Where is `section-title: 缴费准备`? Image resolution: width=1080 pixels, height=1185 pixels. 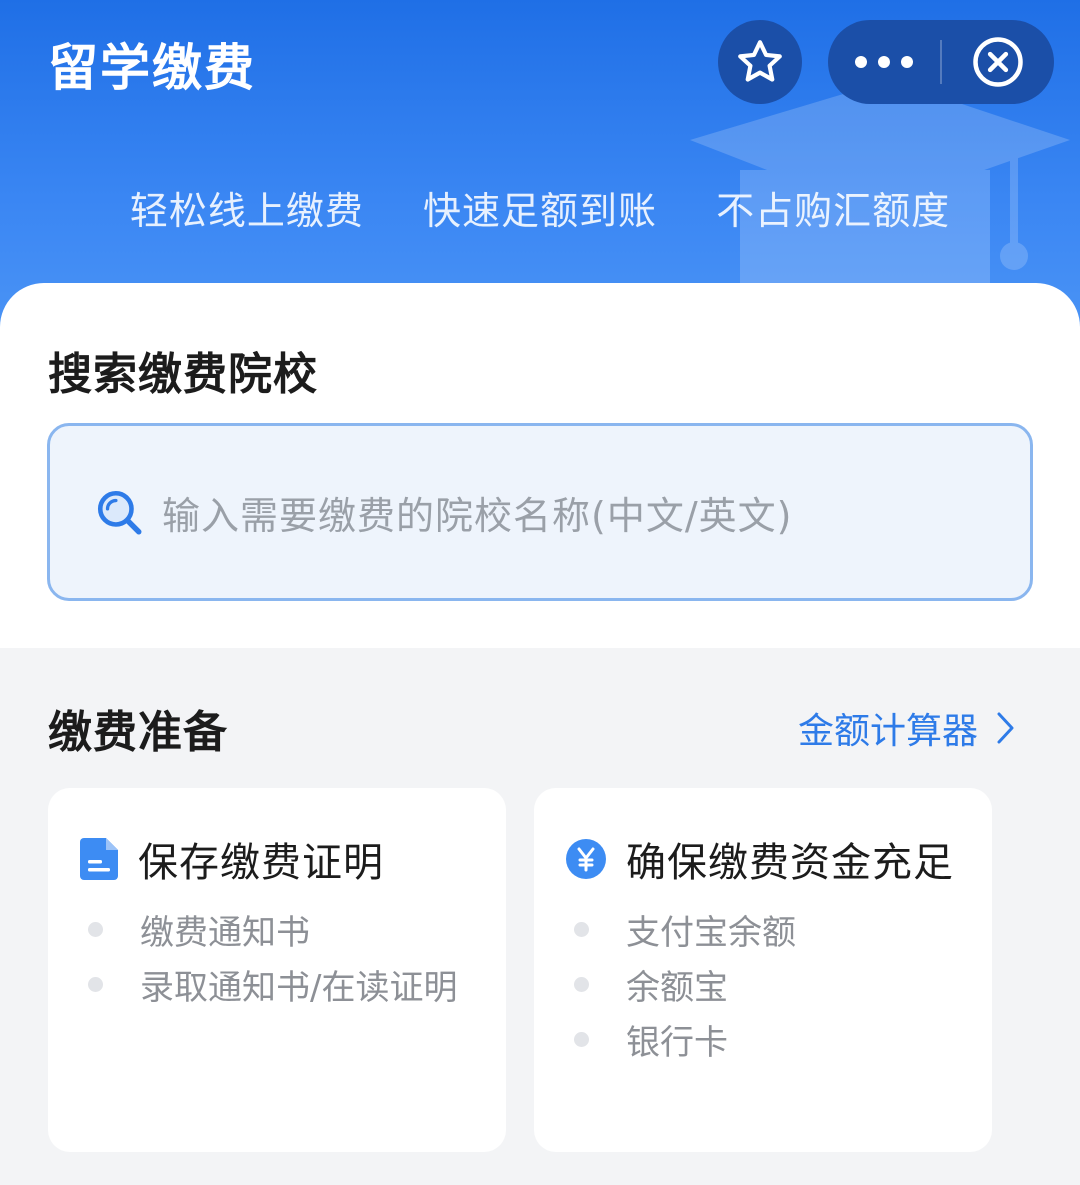 section-title: 缴费准备 is located at coordinates (138, 732).